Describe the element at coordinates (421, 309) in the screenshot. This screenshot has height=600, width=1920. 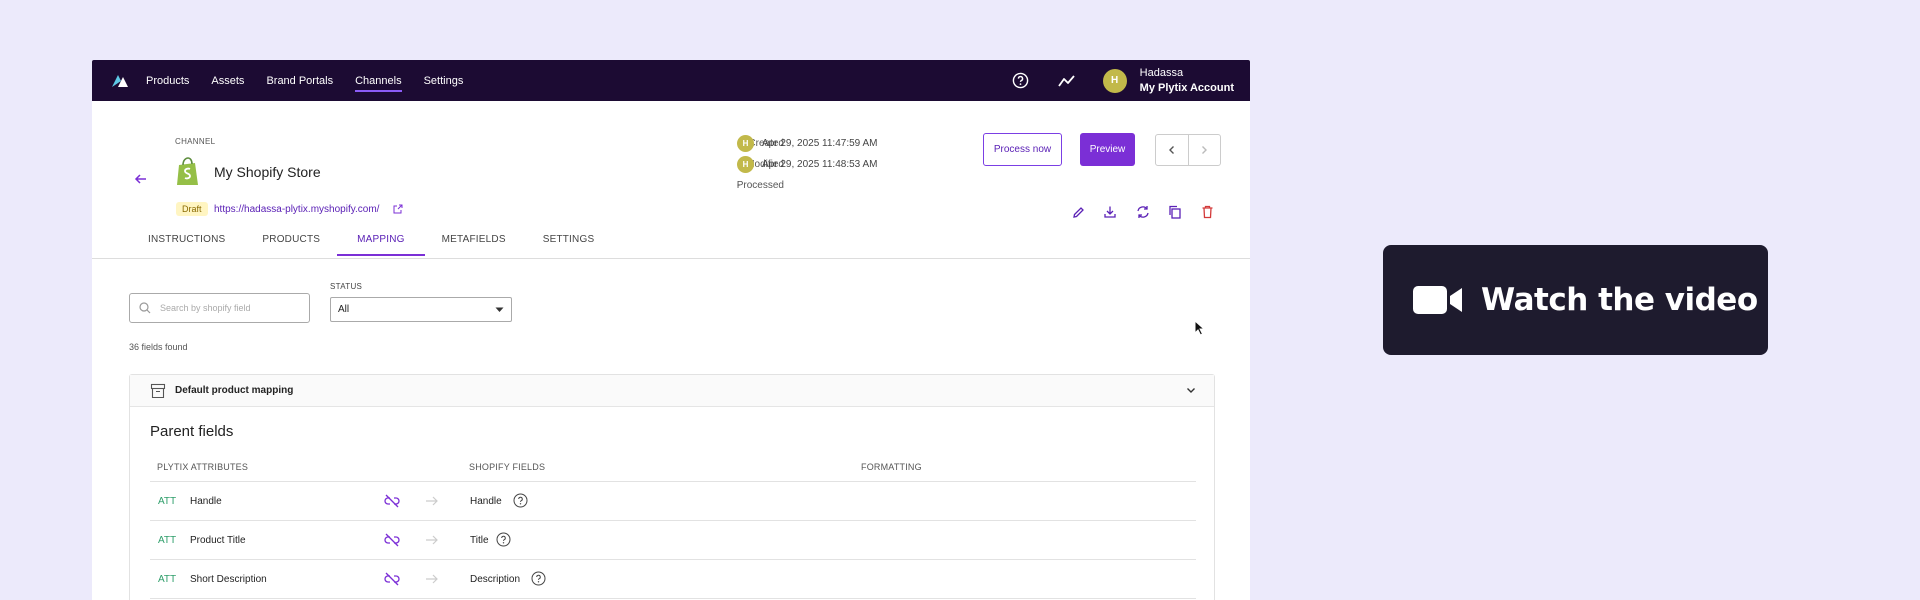
I see `status-select: All` at that location.